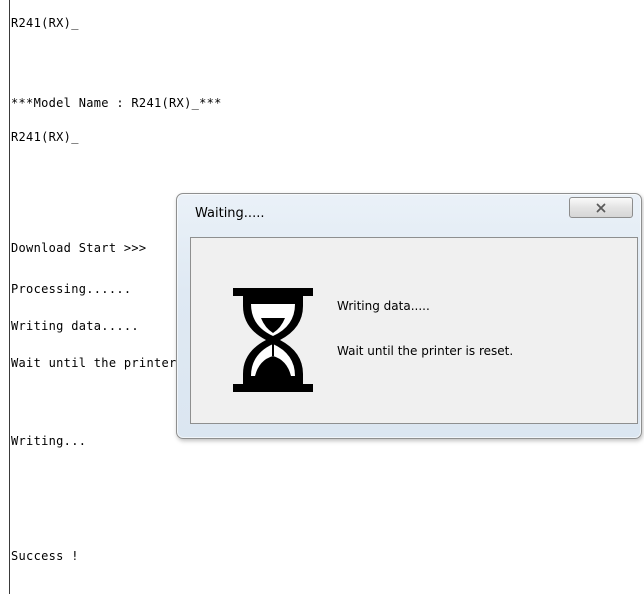 The width and height of the screenshot is (644, 594). What do you see at coordinates (273, 340) in the screenshot?
I see `hourglass-icon` at bounding box center [273, 340].